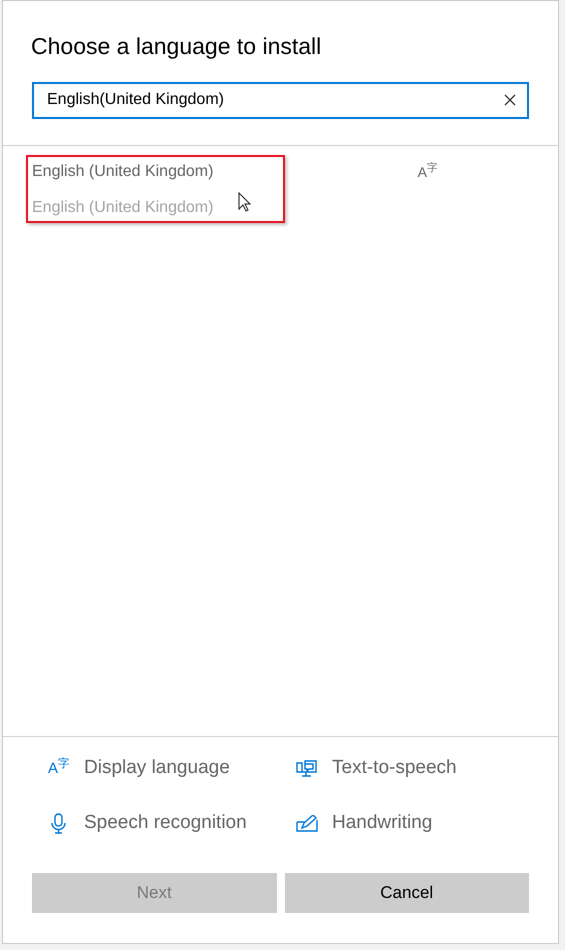  Describe the element at coordinates (245, 202) in the screenshot. I see `cursor-icon` at that location.